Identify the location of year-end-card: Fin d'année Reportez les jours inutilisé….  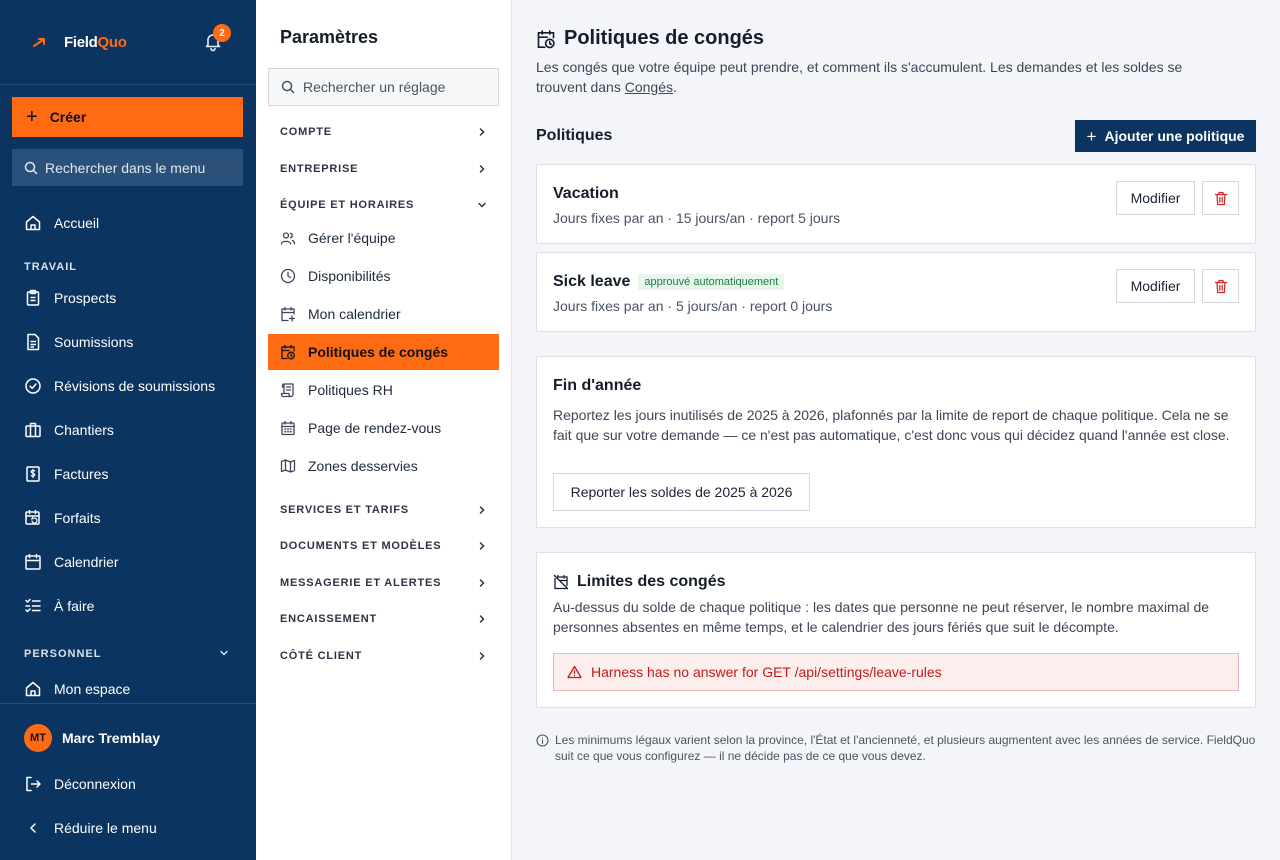
(896, 442).